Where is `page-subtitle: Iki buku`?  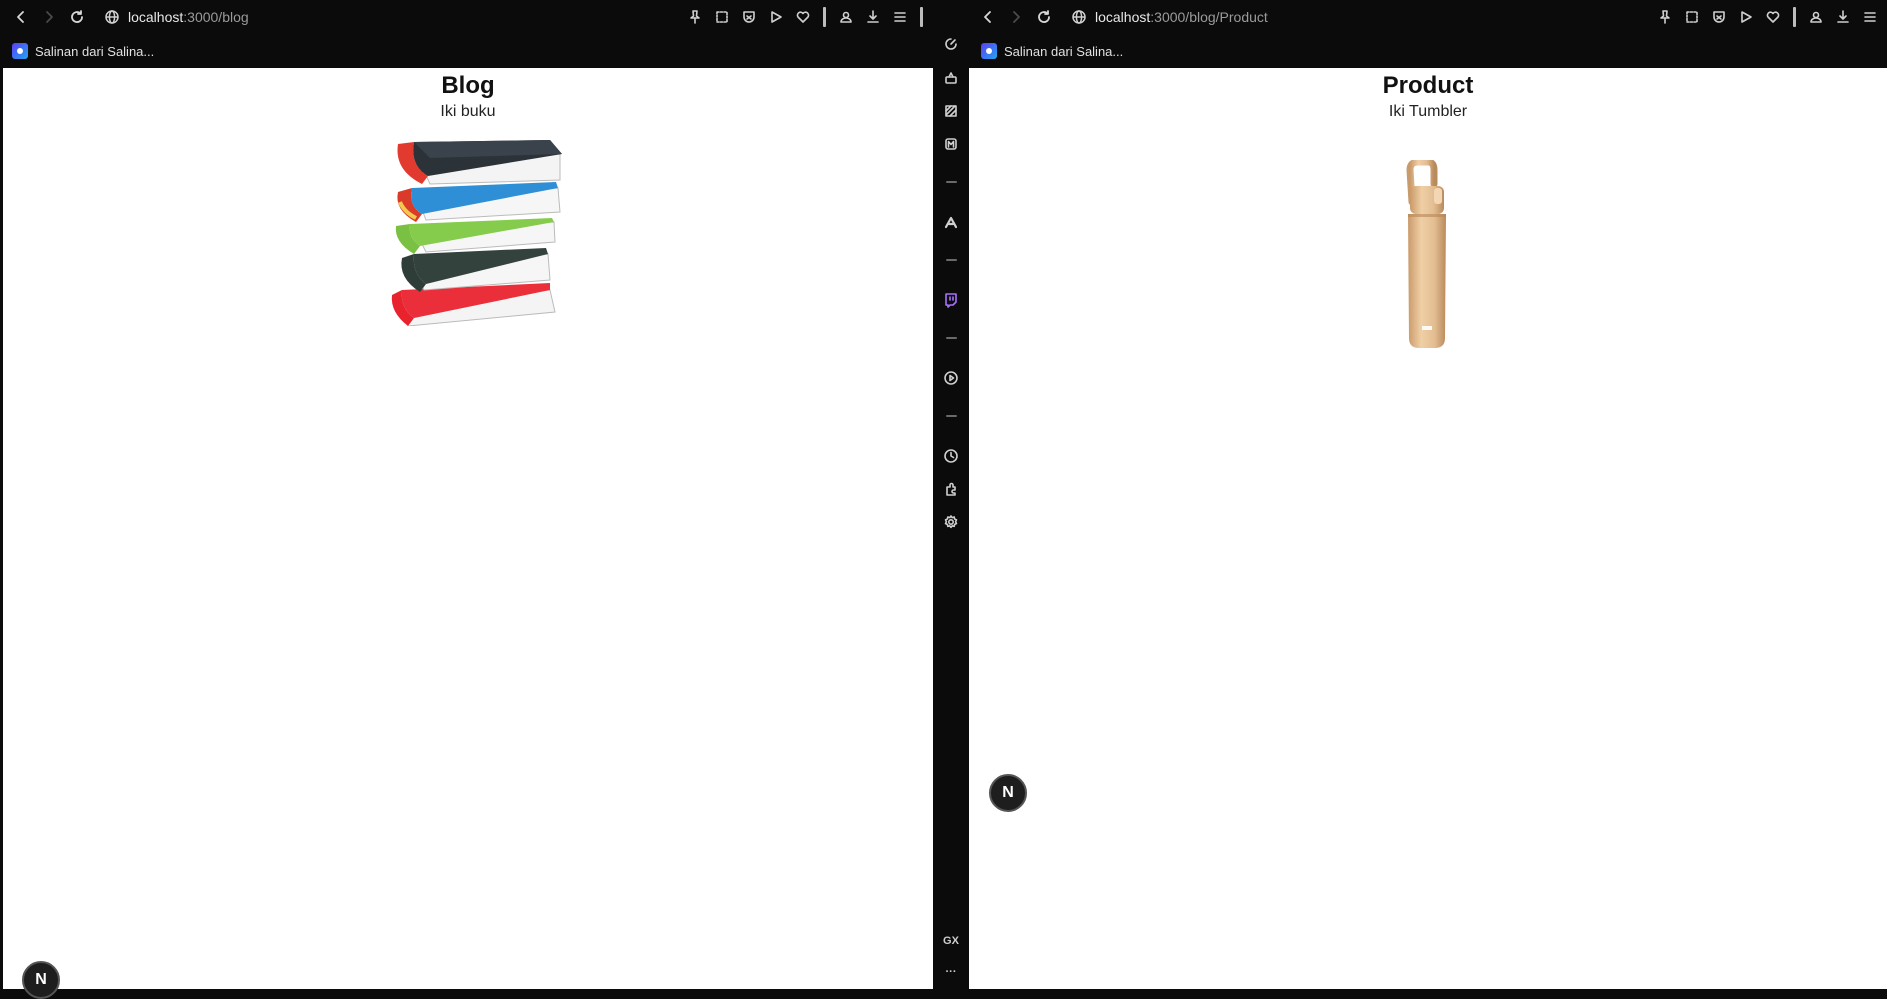
page-subtitle: Iki buku is located at coordinates (468, 111).